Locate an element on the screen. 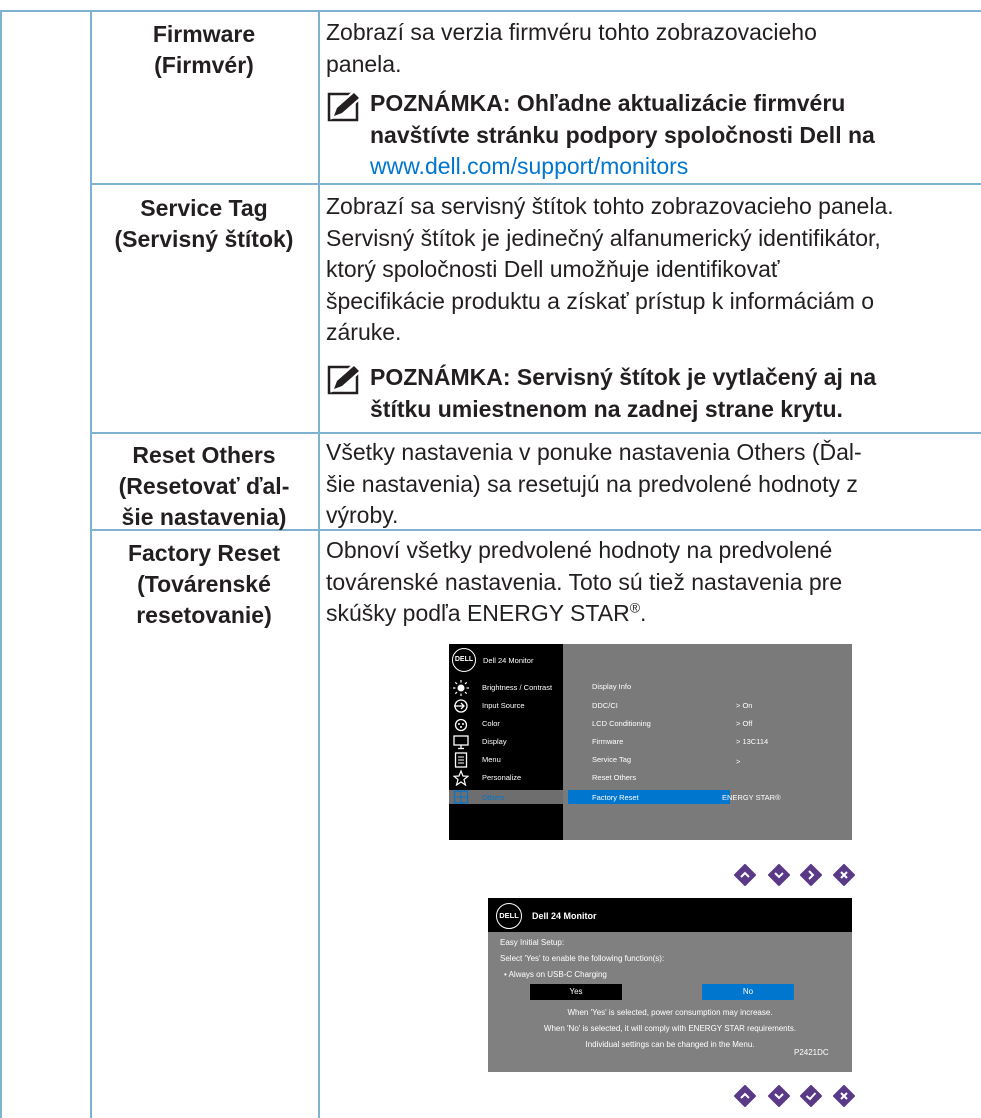  osd-menu-item-personalize: Personalize is located at coordinates (501, 777).